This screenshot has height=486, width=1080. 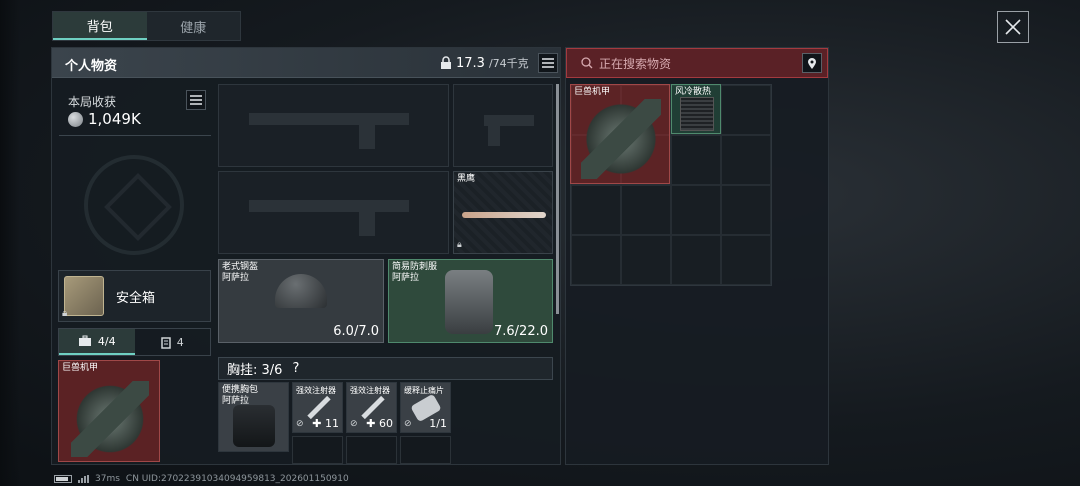 I want to click on search-icon, so click(x=587, y=63).